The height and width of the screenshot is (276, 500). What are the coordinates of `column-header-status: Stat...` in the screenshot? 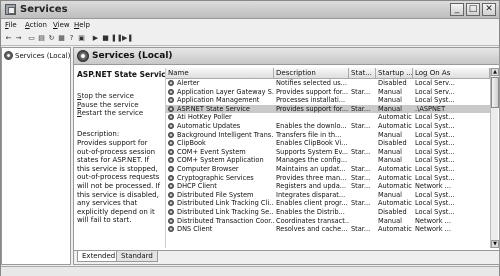 It's located at (362, 73).